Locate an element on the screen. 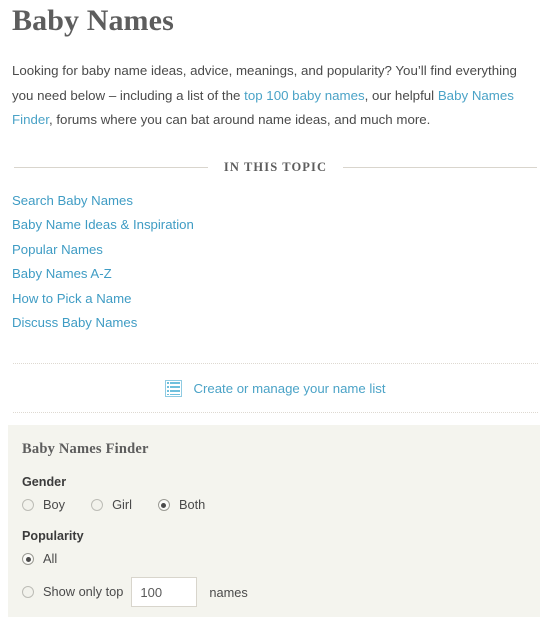 Image resolution: width=549 pixels, height=617 pixels. in-this-topic-heading: IN THIS TOPIC is located at coordinates (275, 167).